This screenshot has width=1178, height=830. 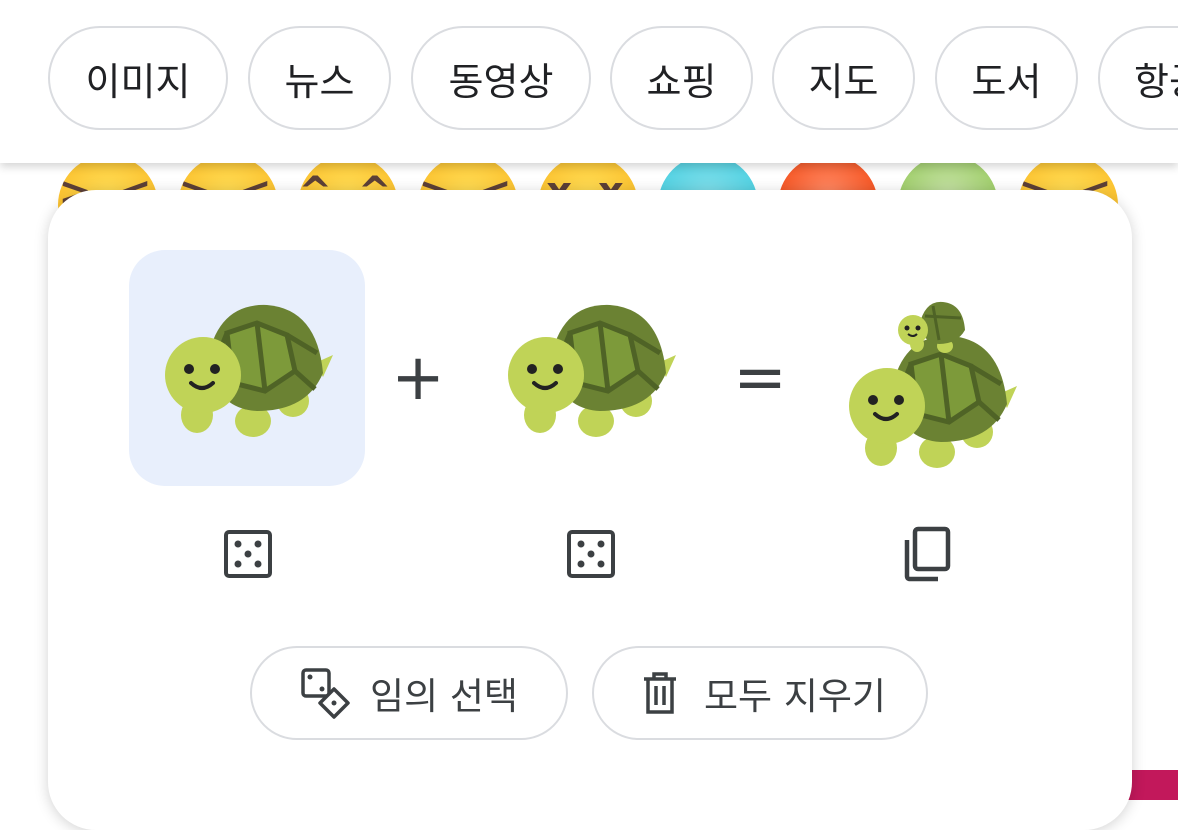 I want to click on emoji-result, so click(x=931, y=370).